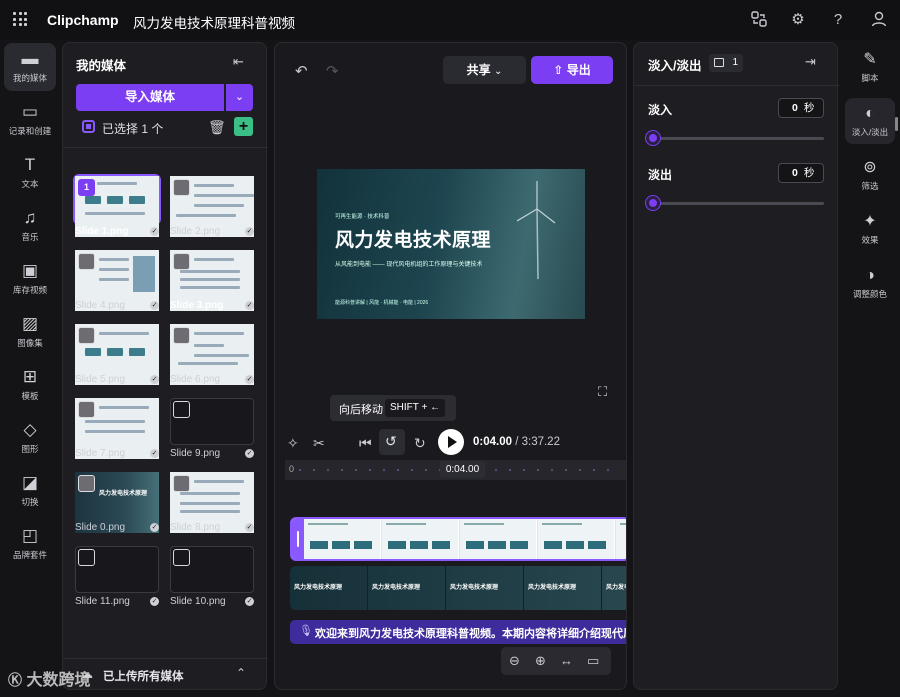 The height and width of the screenshot is (697, 900). Describe the element at coordinates (738, 203) in the screenshot. I see `fade-out-slider` at that location.